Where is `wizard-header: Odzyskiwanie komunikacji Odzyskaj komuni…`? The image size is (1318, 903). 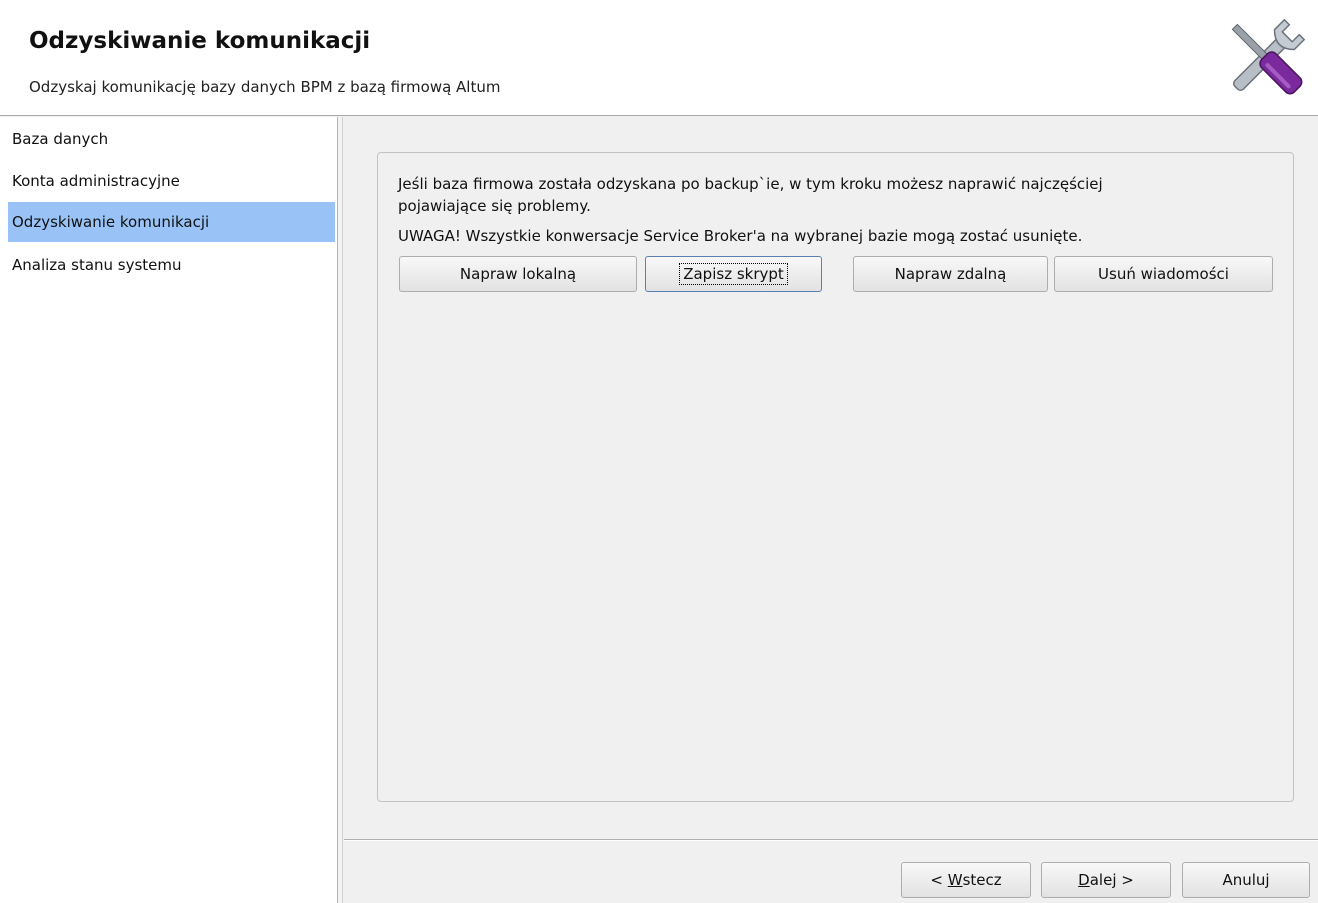 wizard-header: Odzyskiwanie komunikacji Odzyskaj komuni… is located at coordinates (659, 58).